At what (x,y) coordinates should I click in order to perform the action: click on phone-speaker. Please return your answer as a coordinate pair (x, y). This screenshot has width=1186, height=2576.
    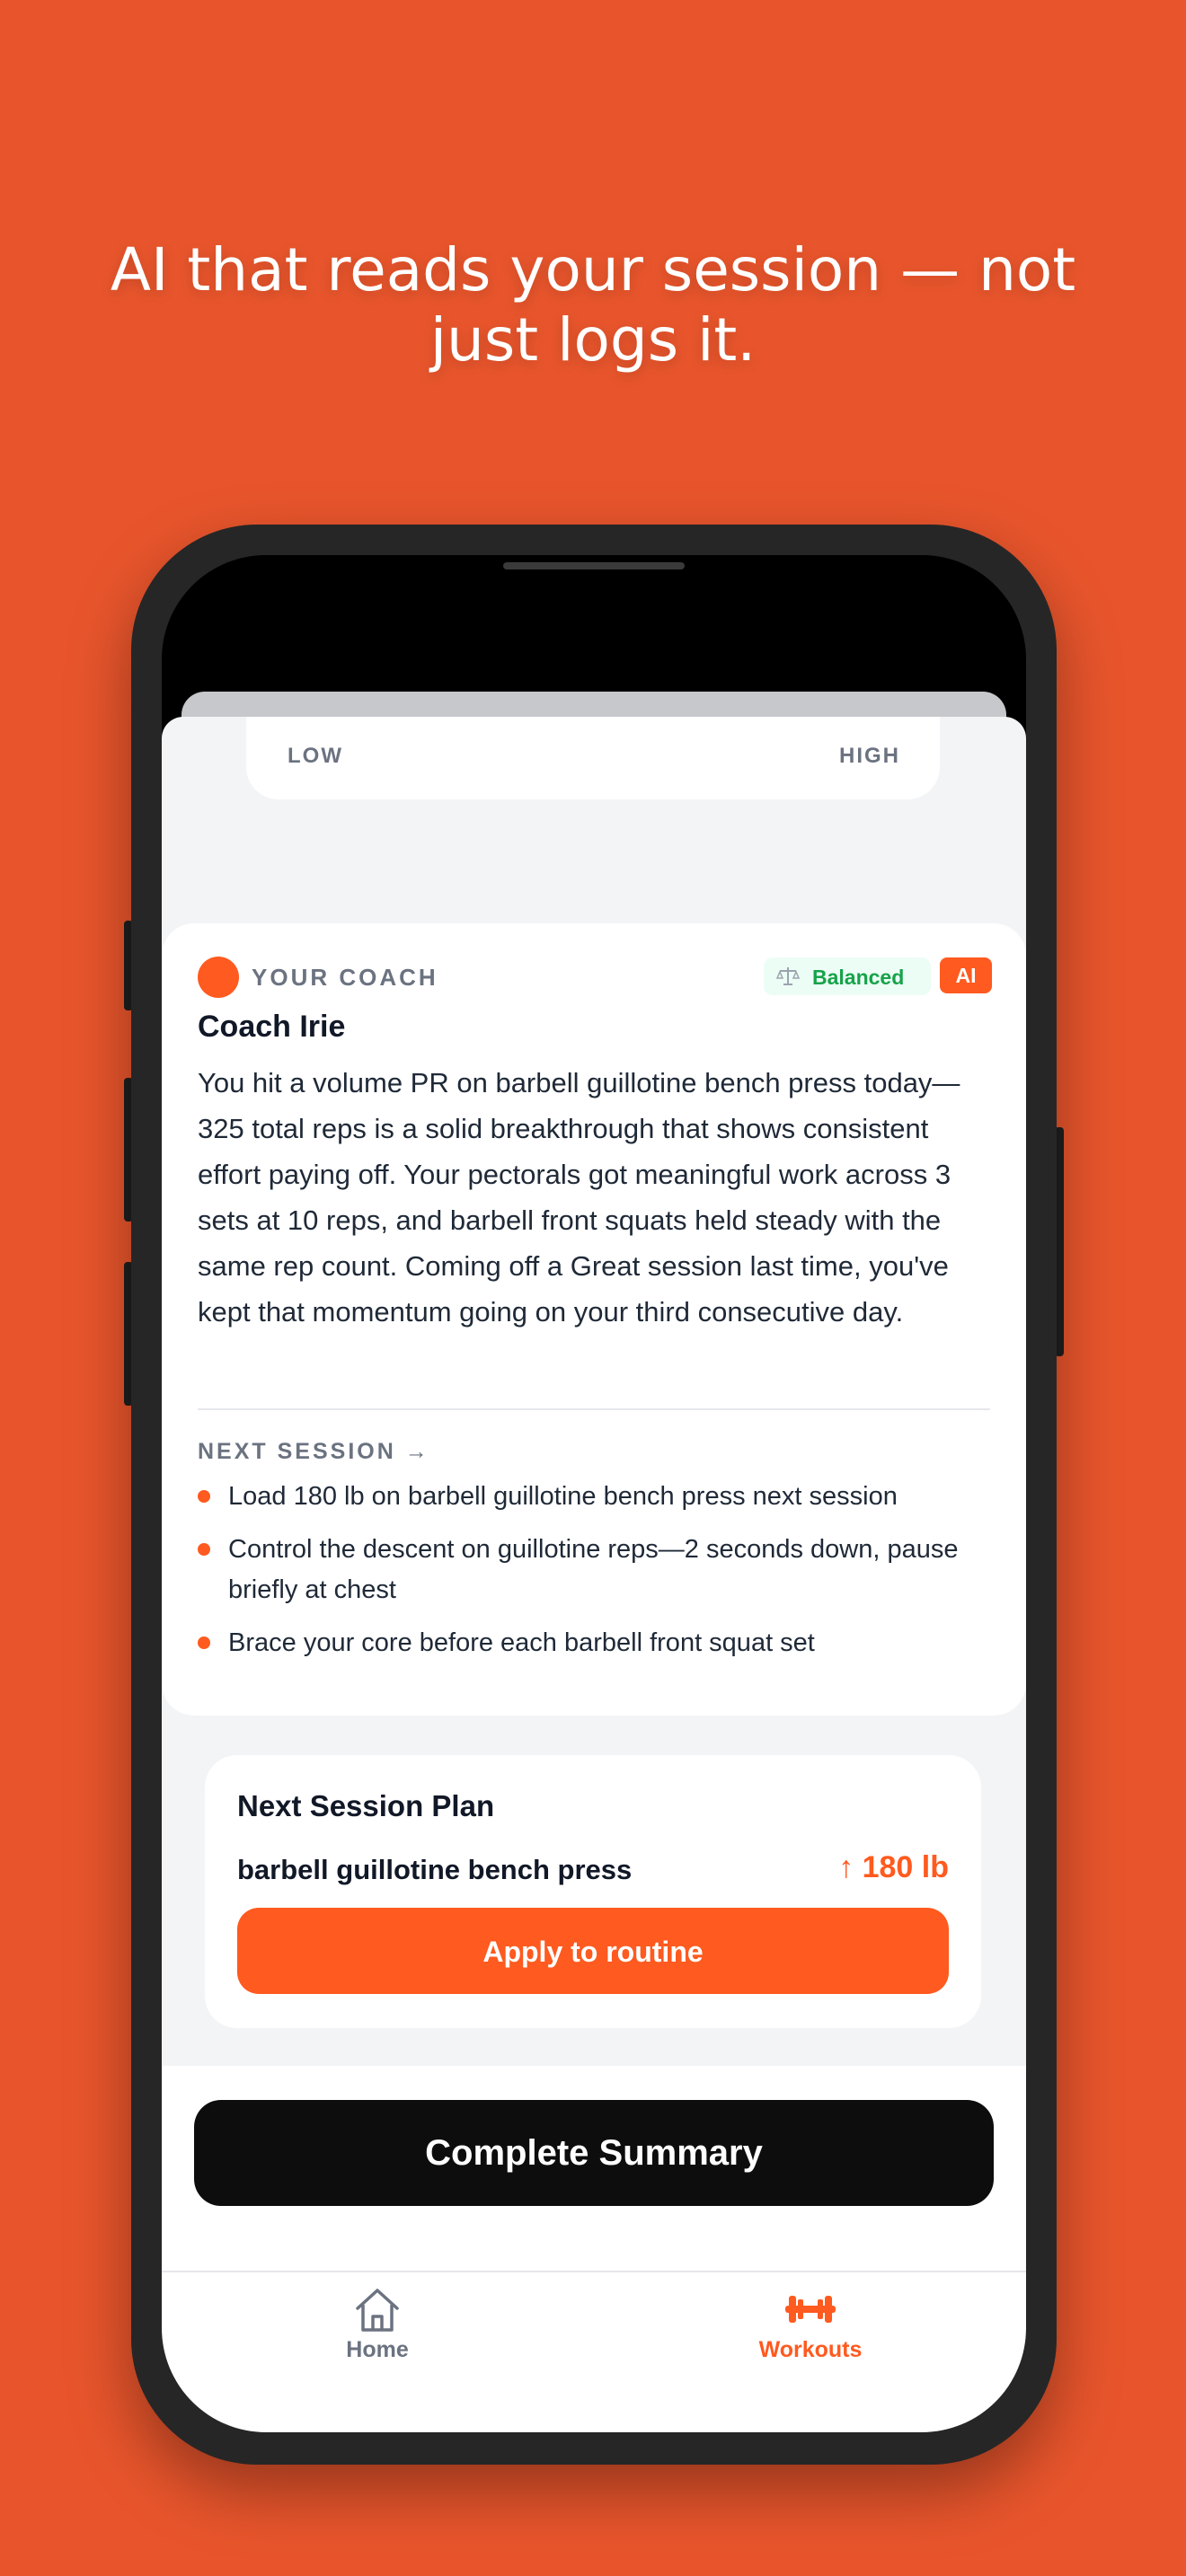
    Looking at the image, I should click on (594, 565).